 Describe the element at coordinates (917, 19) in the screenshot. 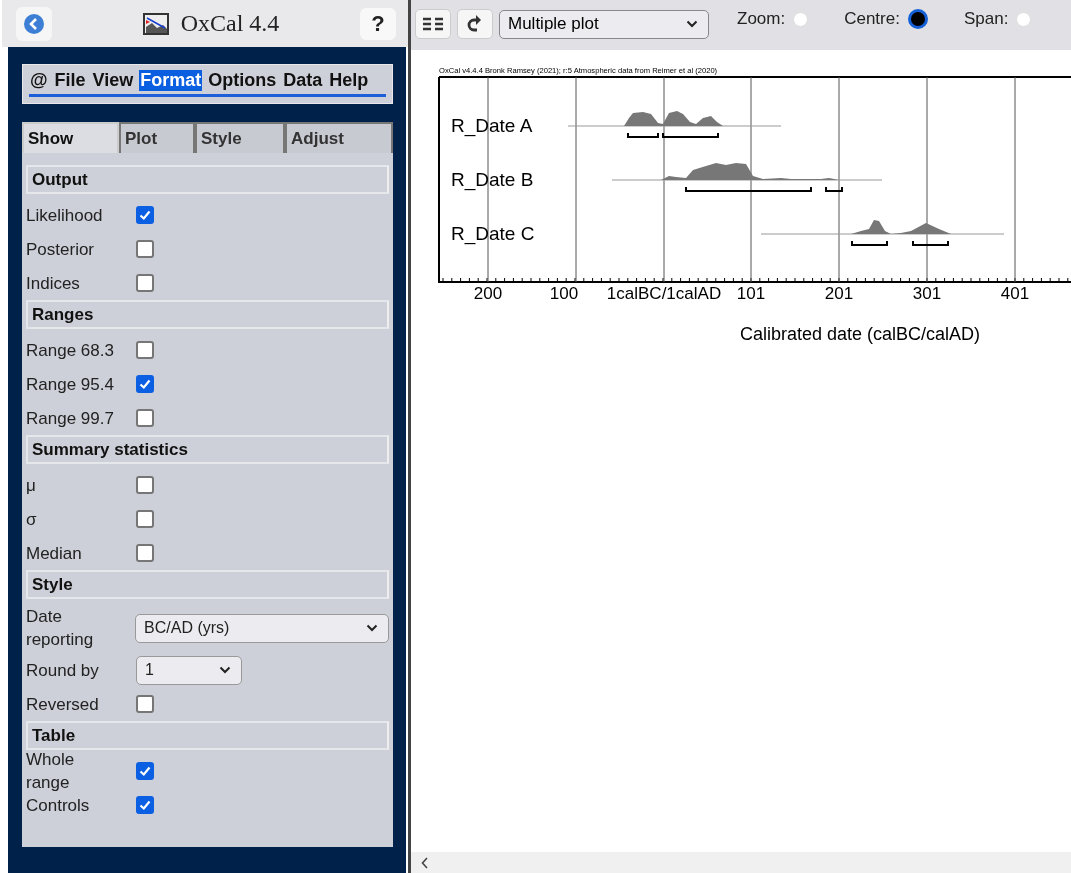

I see `radio-button` at that location.